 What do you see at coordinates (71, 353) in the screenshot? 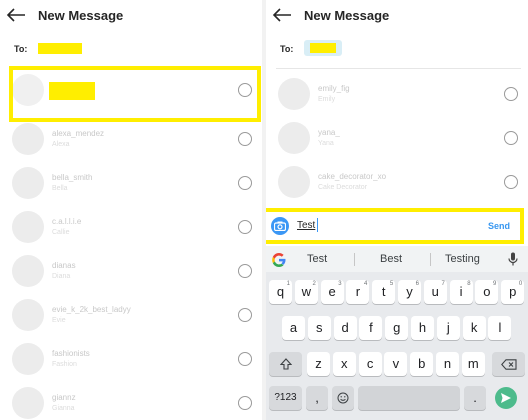
I see `contact-username: fashionists` at bounding box center [71, 353].